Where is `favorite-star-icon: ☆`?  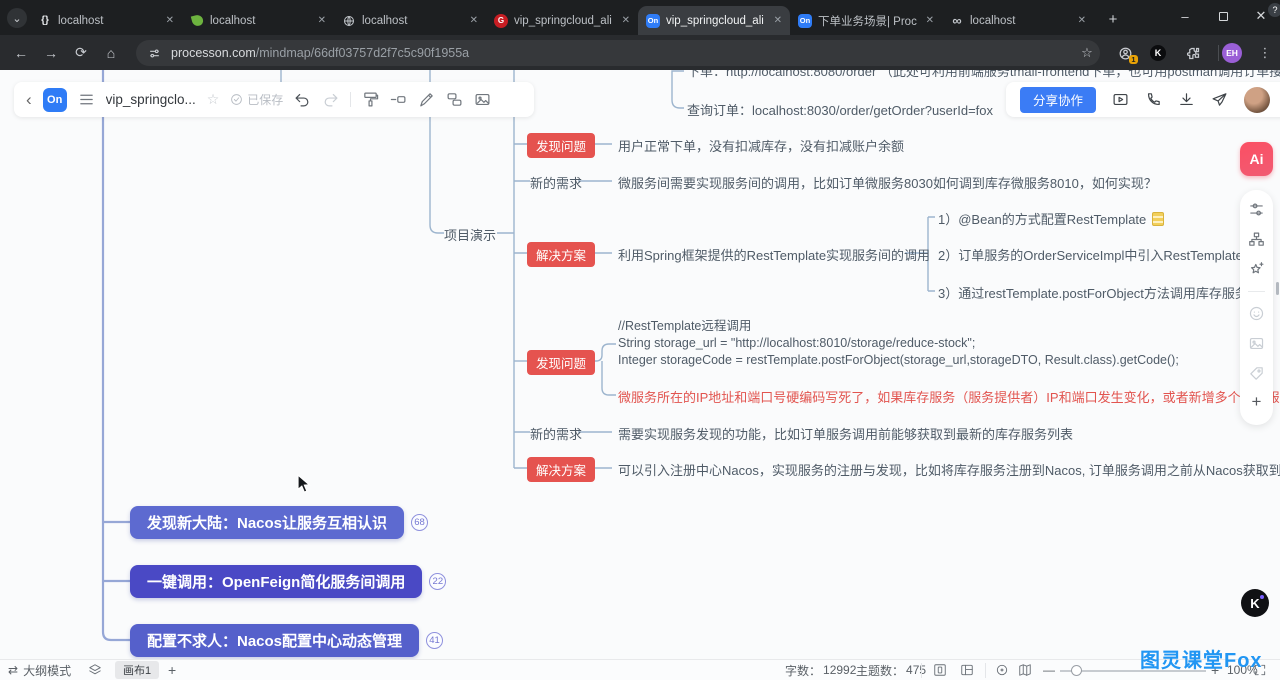
favorite-star-icon: ☆ is located at coordinates (213, 99).